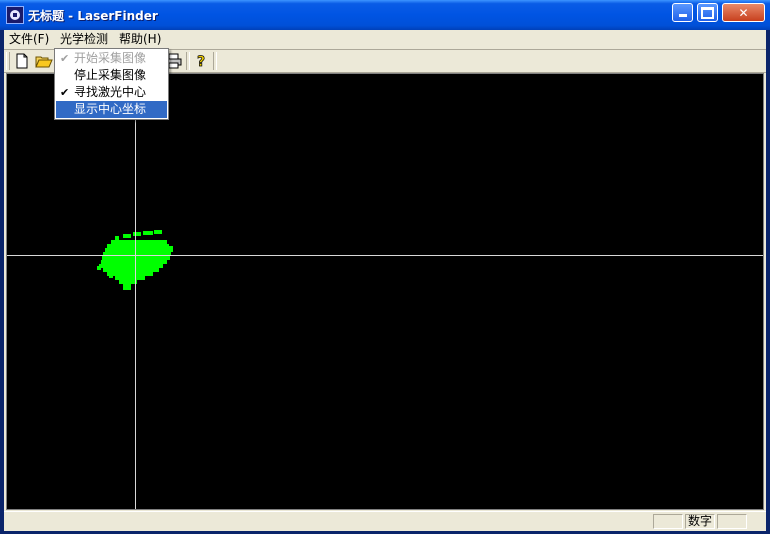 The image size is (770, 534). Describe the element at coordinates (140, 39) in the screenshot. I see `menu-help: 帮助(H)` at that location.